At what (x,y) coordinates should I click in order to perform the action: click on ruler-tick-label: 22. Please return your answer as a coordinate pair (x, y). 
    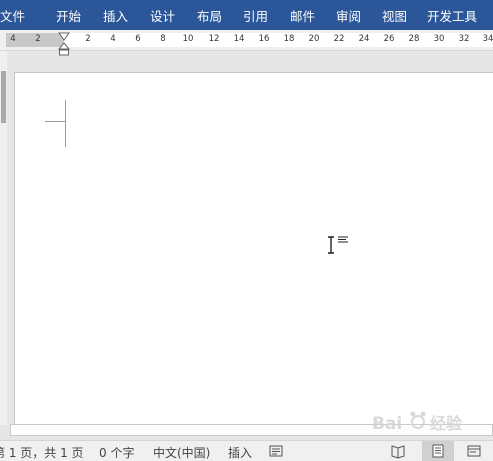
    Looking at the image, I should click on (339, 39).